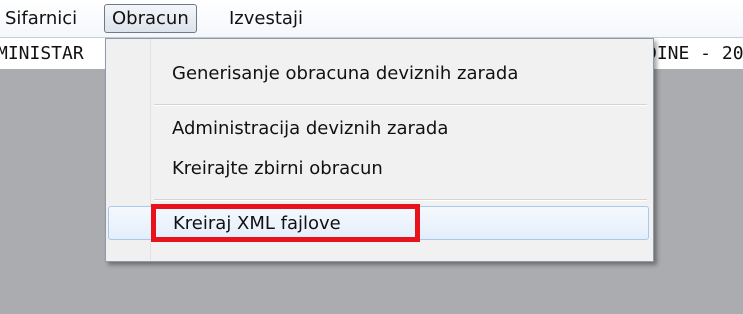 Image resolution: width=743 pixels, height=314 pixels. I want to click on menu-item-label: Kreirajte zbirni obracun, so click(277, 168).